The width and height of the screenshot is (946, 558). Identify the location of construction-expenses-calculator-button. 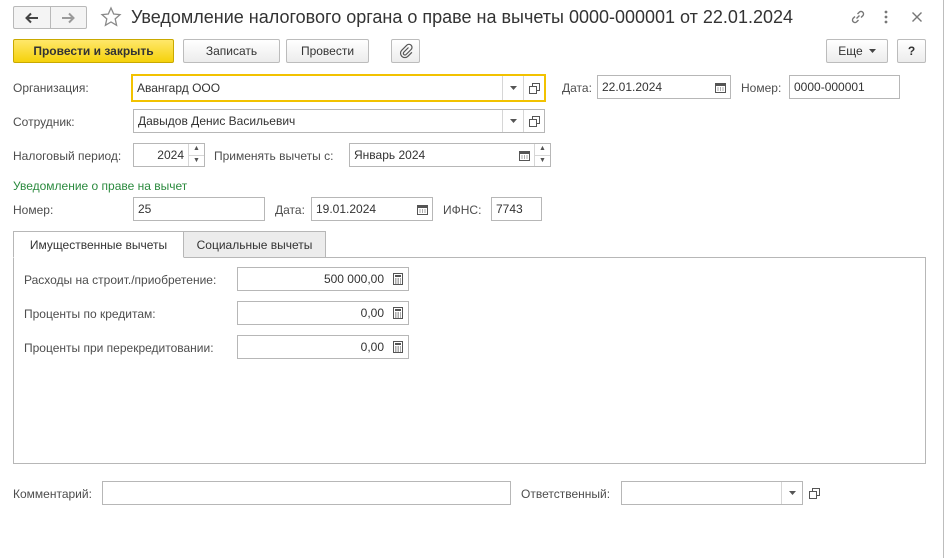
(398, 279).